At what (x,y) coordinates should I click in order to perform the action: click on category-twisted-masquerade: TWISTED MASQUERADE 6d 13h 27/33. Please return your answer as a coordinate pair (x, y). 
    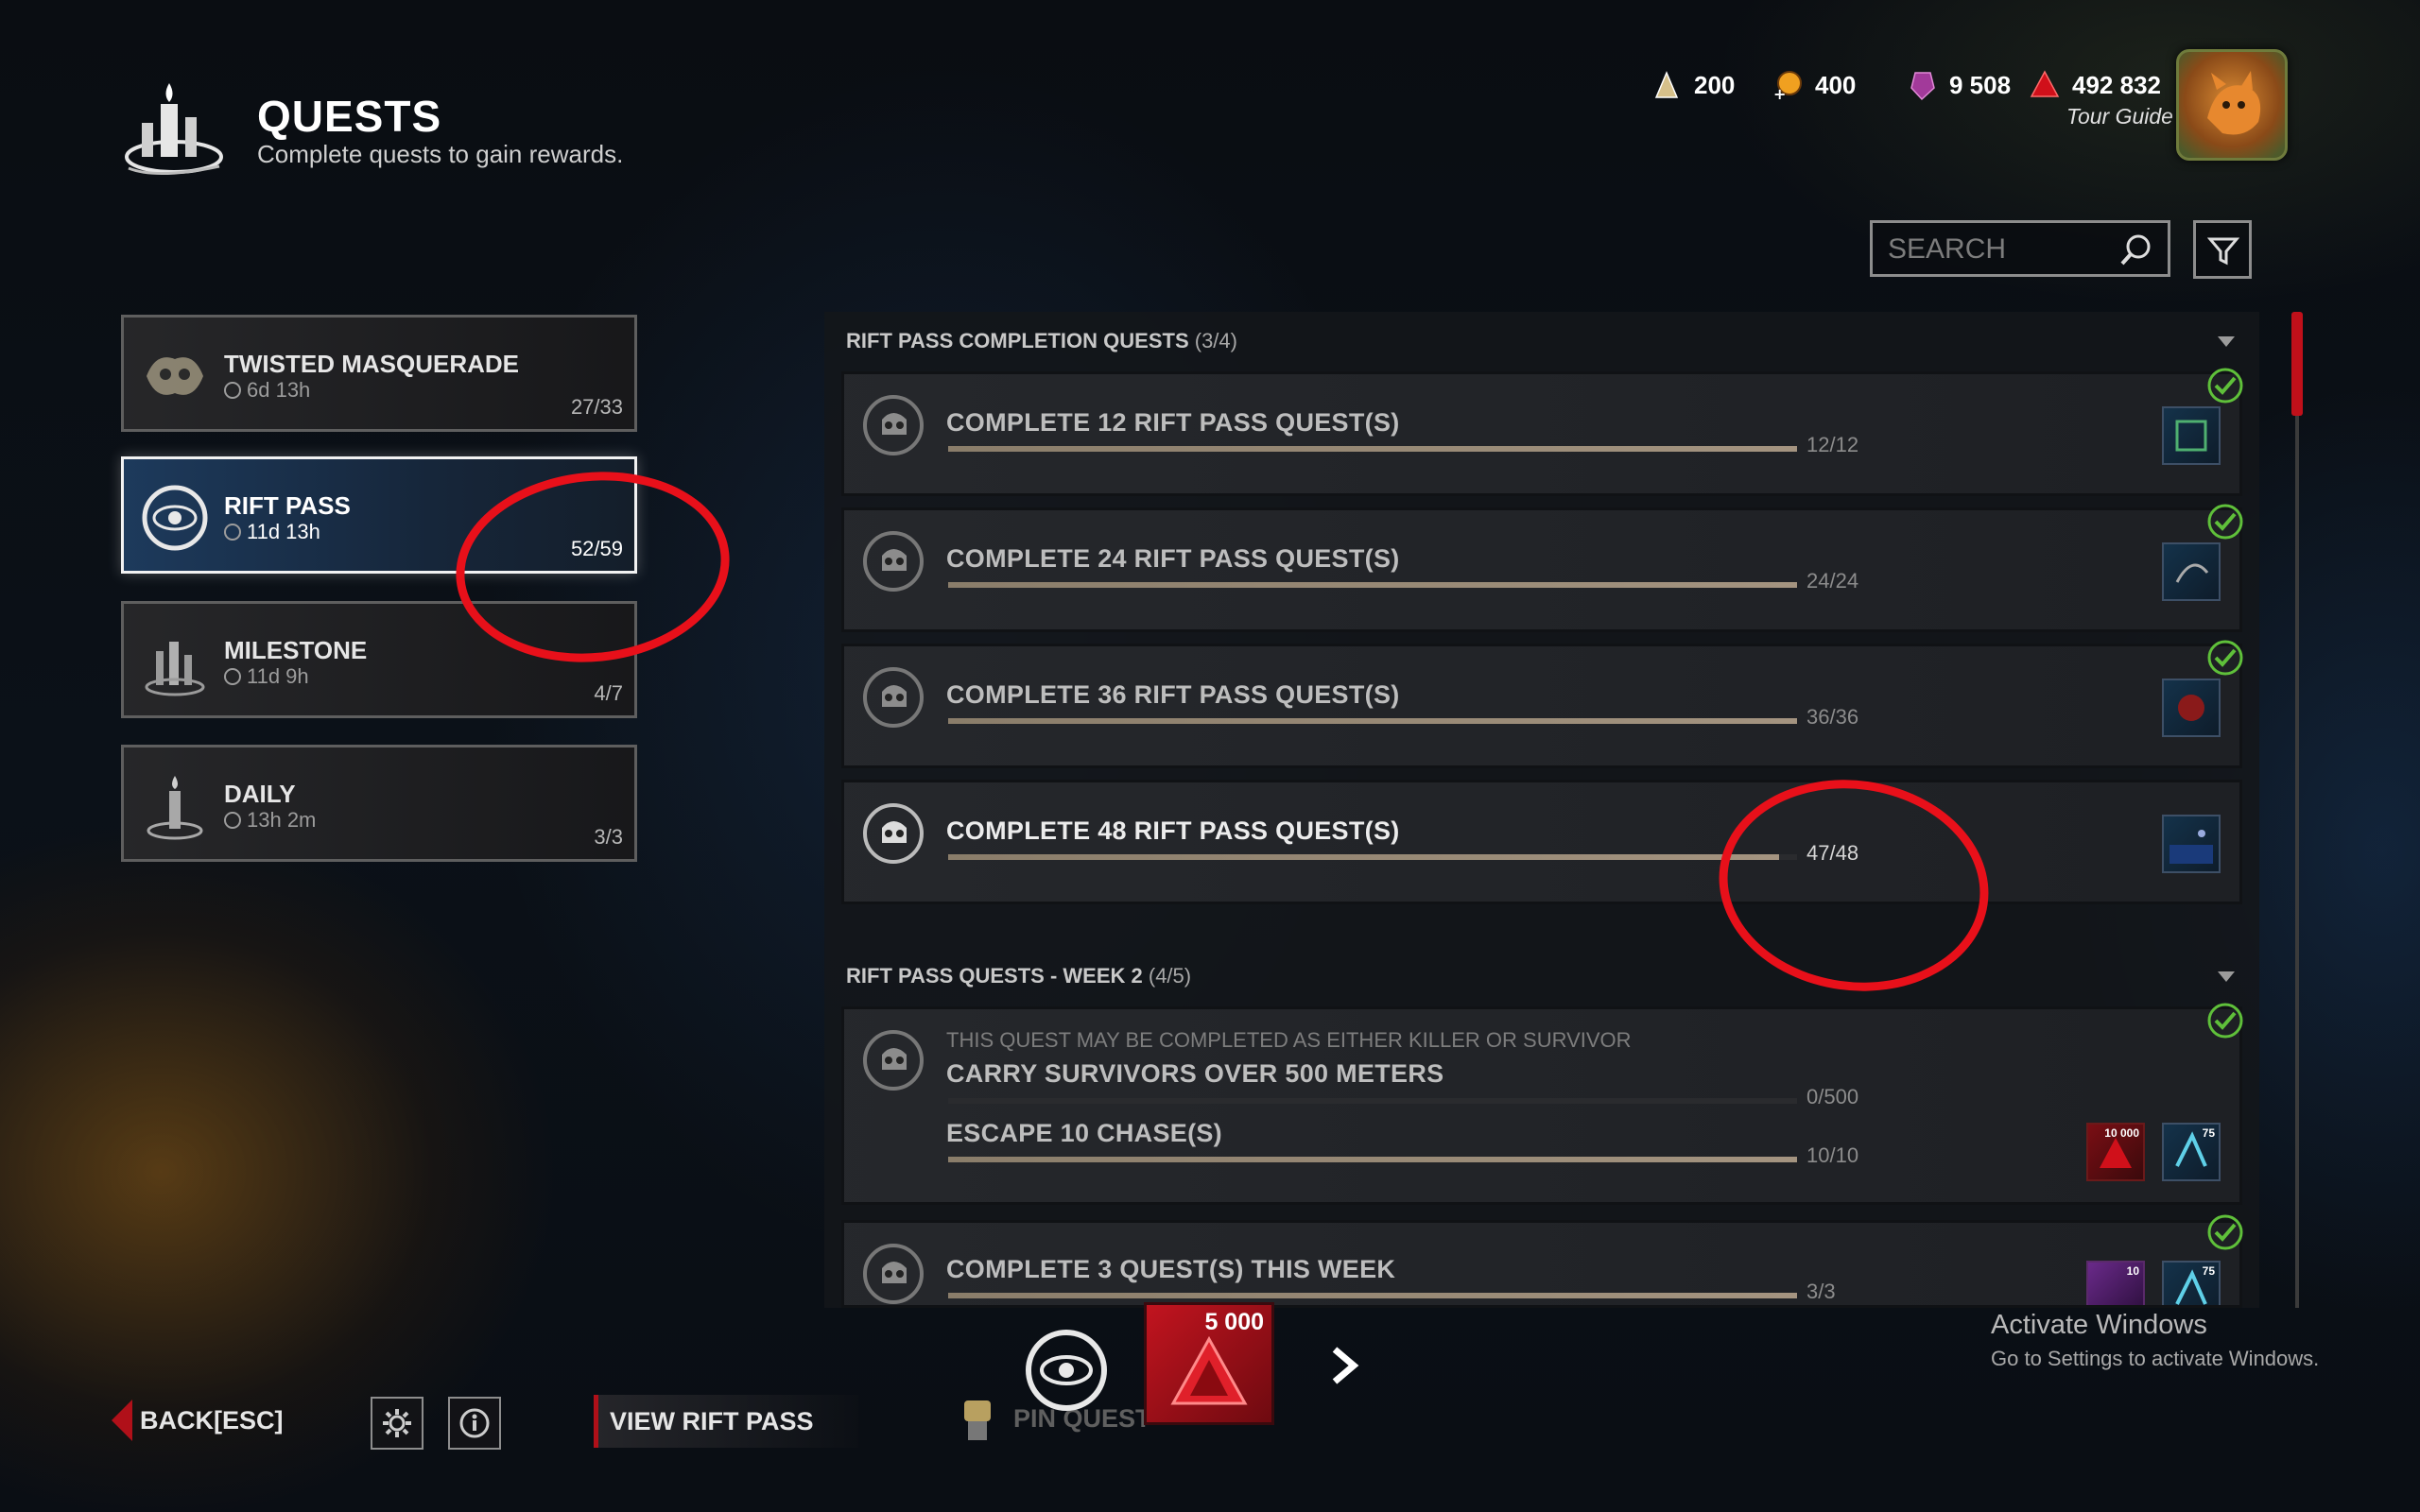
    Looking at the image, I should click on (379, 373).